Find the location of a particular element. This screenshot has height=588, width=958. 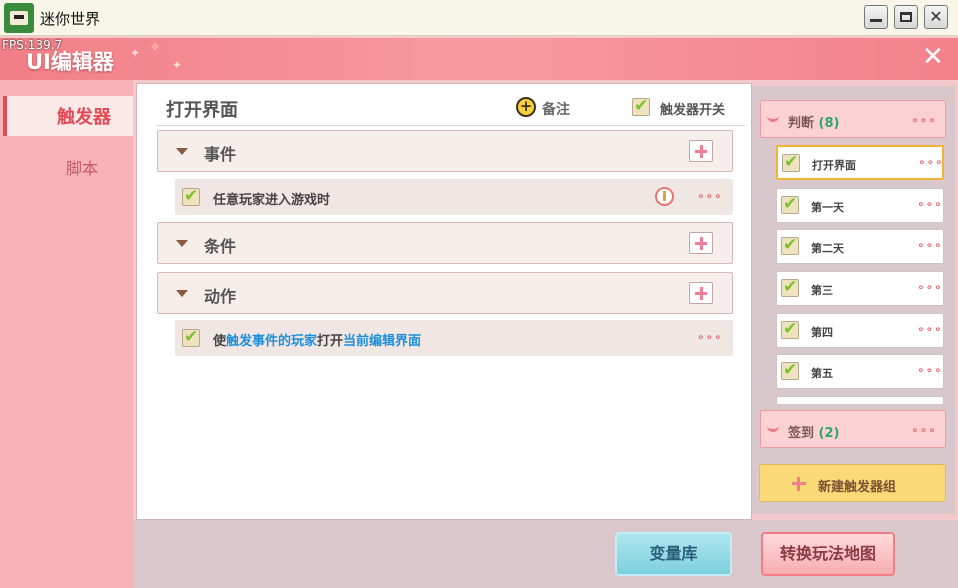

trigger-item: 第三 ∘∘∘ is located at coordinates (860, 288).